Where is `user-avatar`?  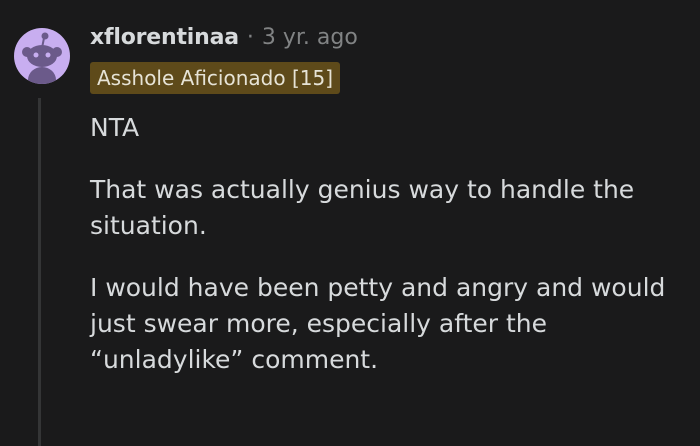
user-avatar is located at coordinates (42, 56).